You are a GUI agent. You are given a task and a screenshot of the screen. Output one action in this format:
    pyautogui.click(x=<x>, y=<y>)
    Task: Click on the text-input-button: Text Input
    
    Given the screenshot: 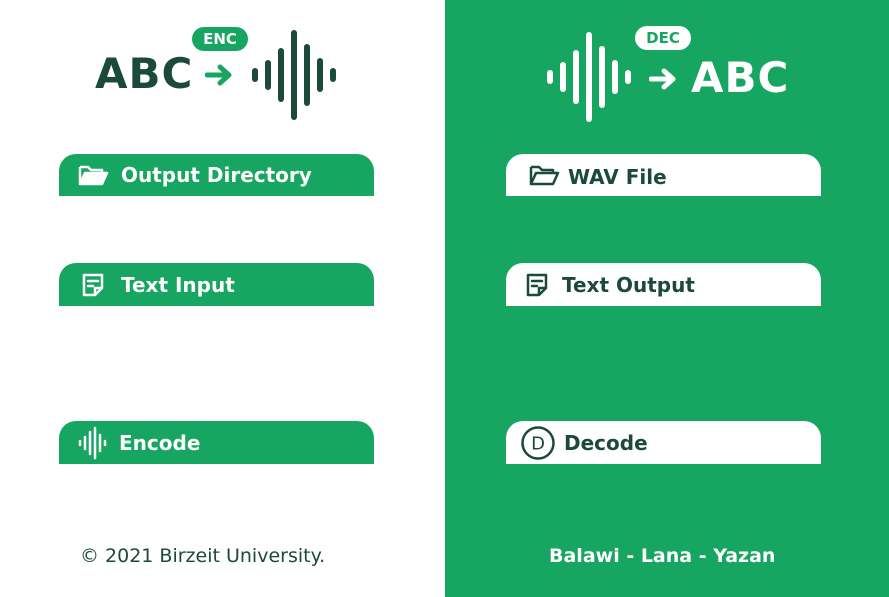 What is the action you would take?
    pyautogui.click(x=216, y=284)
    